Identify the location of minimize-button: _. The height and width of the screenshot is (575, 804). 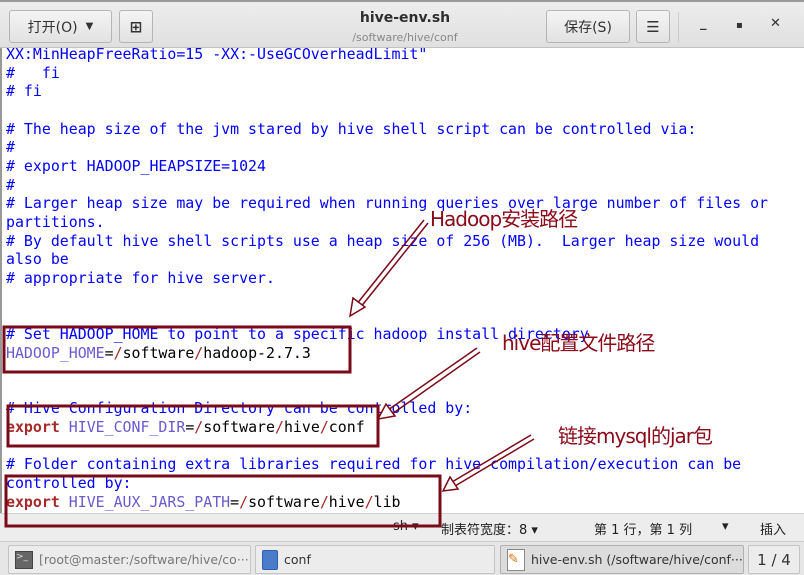
(703, 23).